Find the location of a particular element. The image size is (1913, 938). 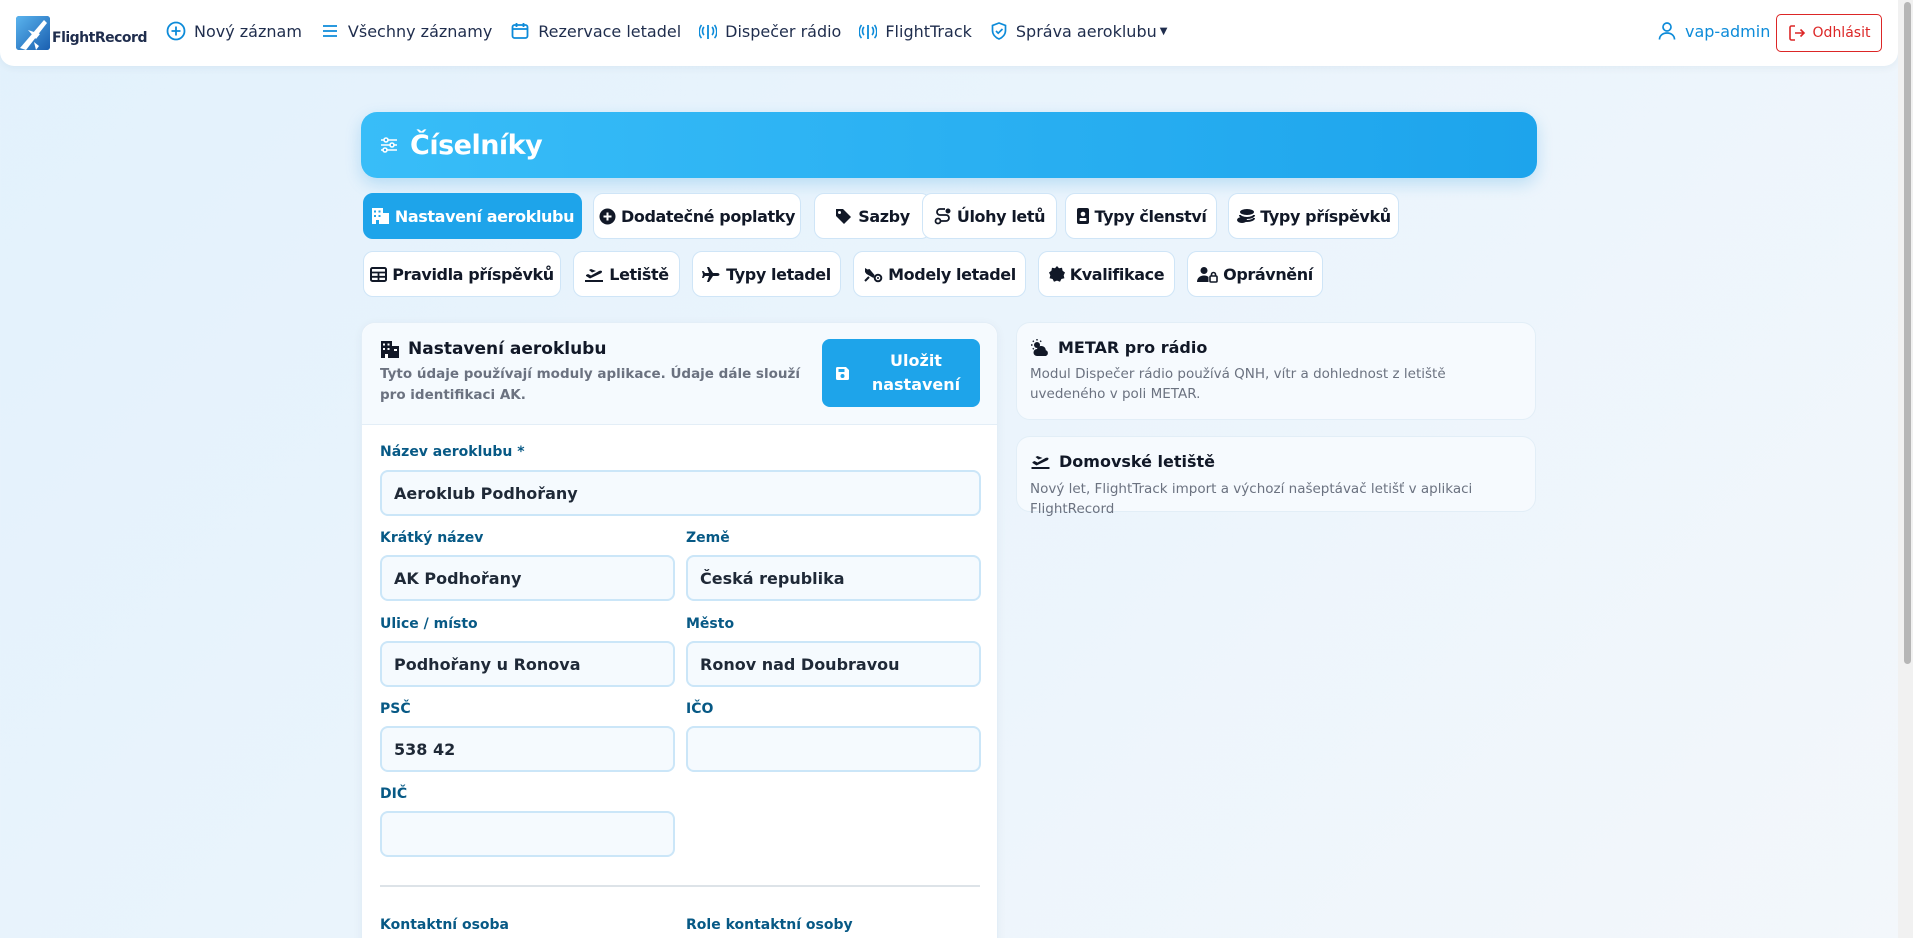

scrollbar-thumb is located at coordinates (1907, 333).